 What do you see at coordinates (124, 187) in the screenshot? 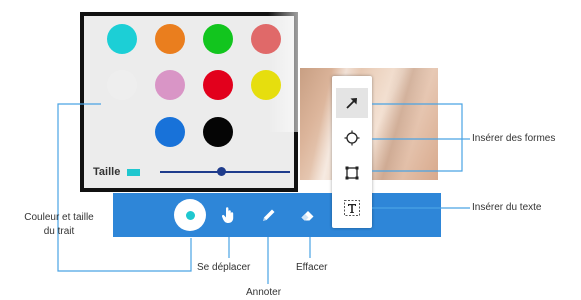
I see `leader-line-color-size` at bounding box center [124, 187].